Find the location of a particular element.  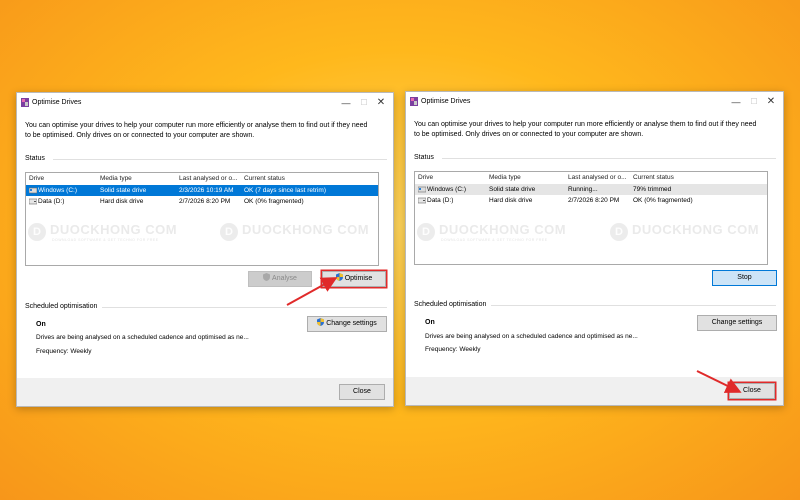

arrow-to-close is located at coordinates (719, 381).